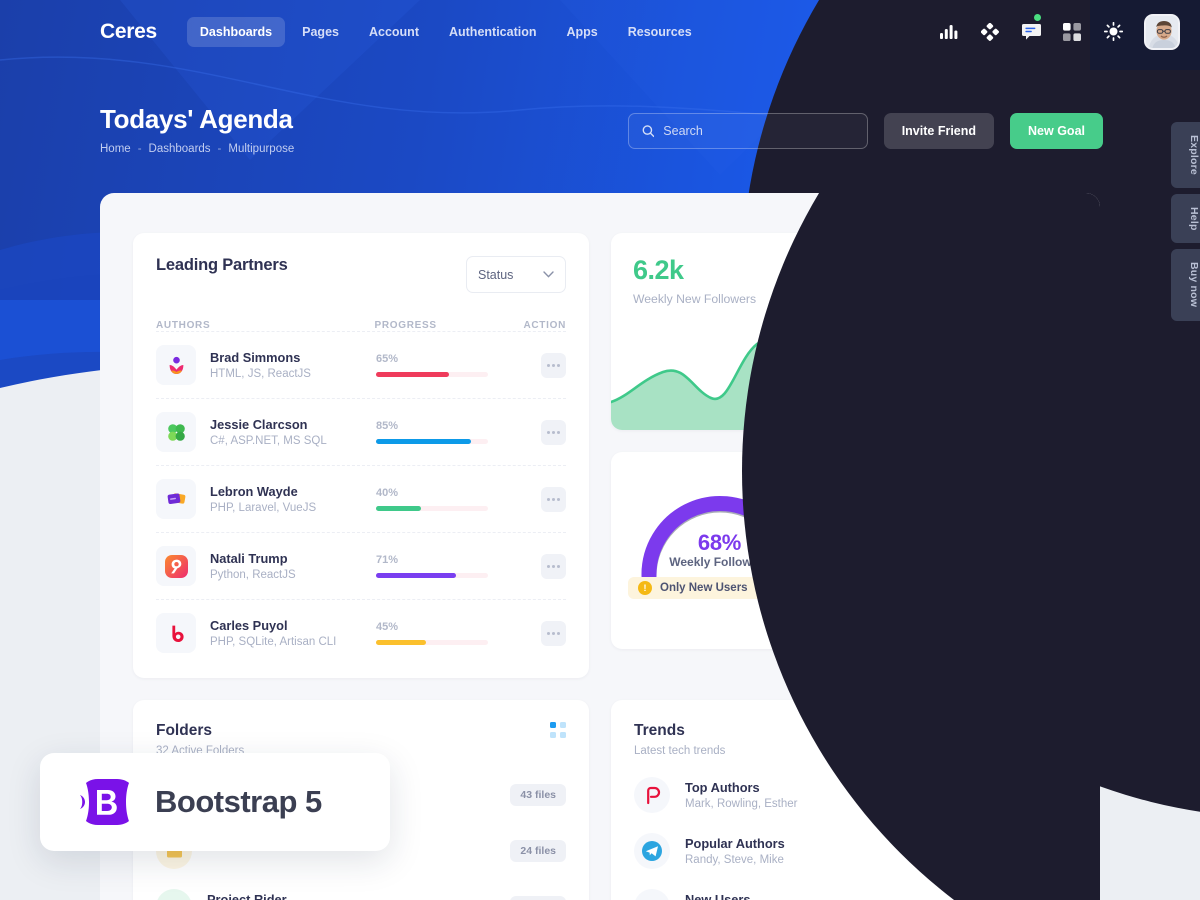 This screenshot has width=1200, height=900. I want to click on folder-name: Project Rider, so click(247, 896).